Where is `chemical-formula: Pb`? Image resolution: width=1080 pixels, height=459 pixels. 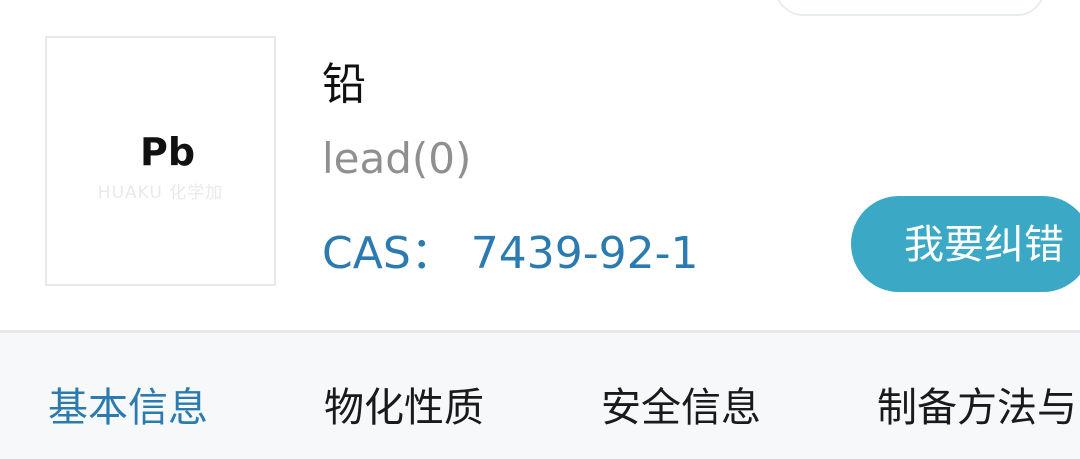
chemical-formula: Pb is located at coordinates (168, 152).